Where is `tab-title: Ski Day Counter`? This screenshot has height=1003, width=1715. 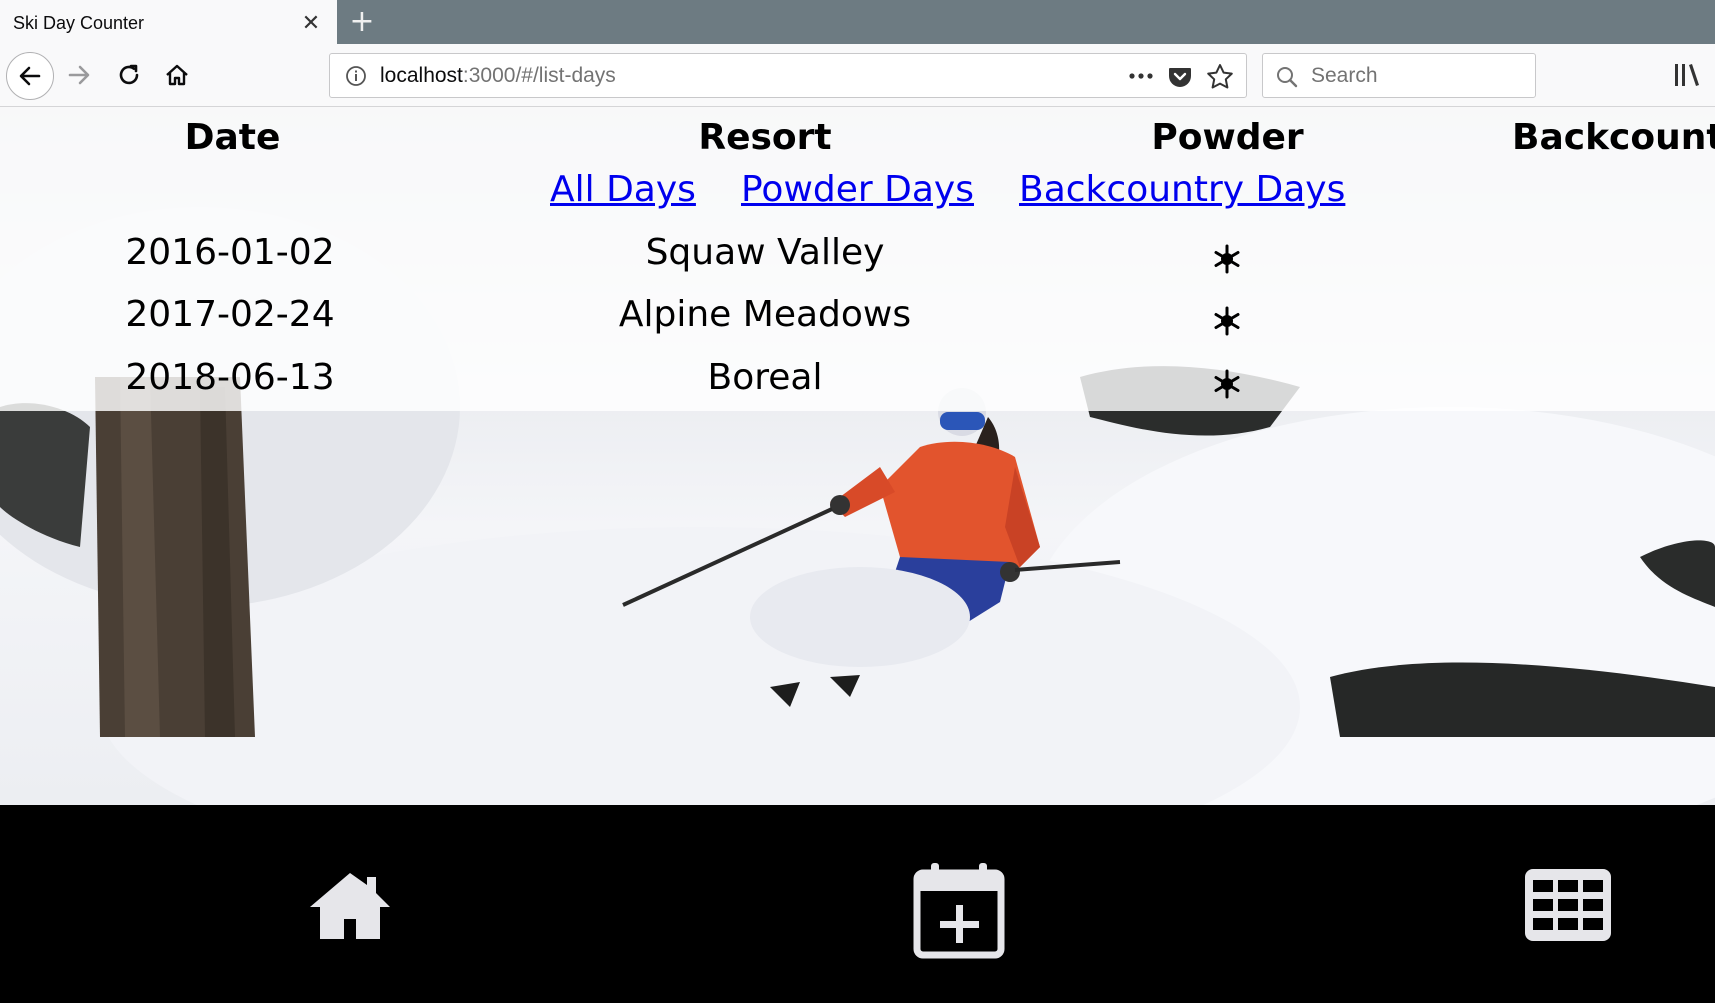
tab-title: Ski Day Counter is located at coordinates (79, 22).